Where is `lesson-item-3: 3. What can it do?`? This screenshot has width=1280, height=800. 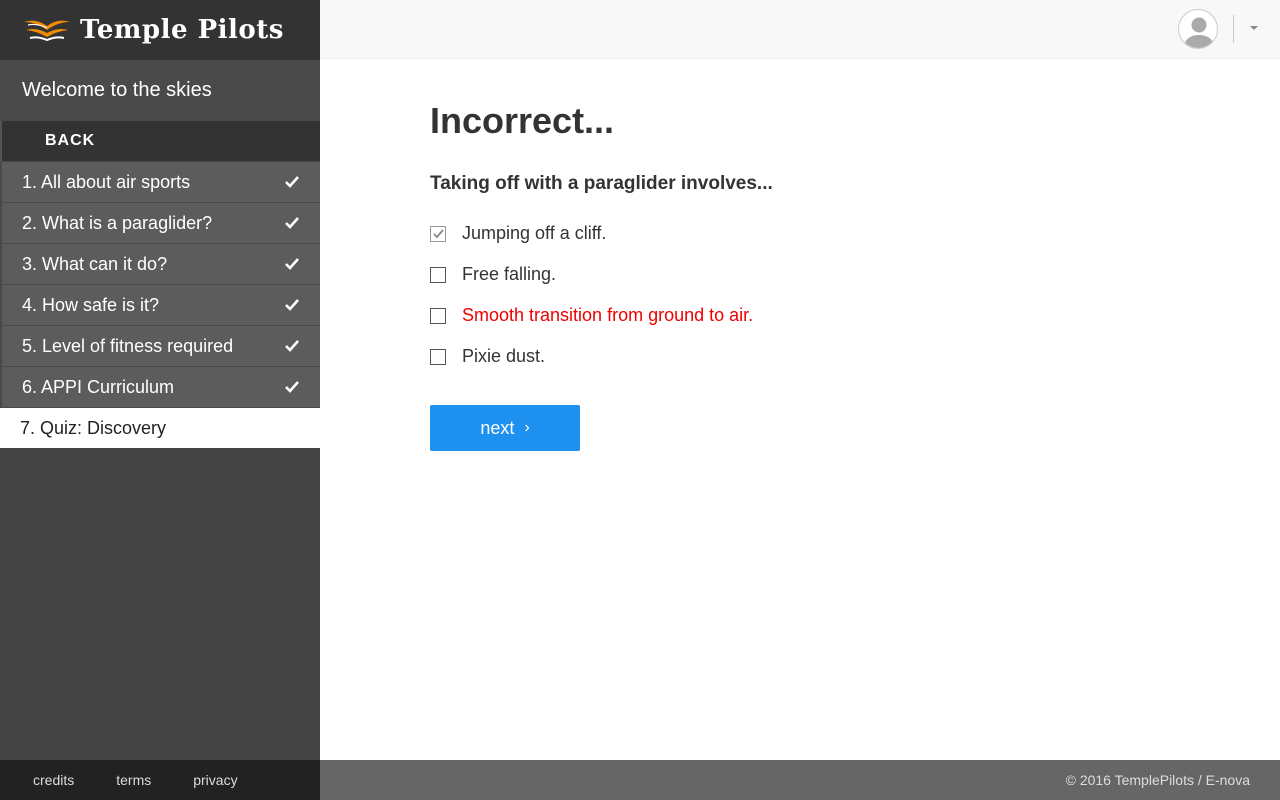 lesson-item-3: 3. What can it do? is located at coordinates (160, 263).